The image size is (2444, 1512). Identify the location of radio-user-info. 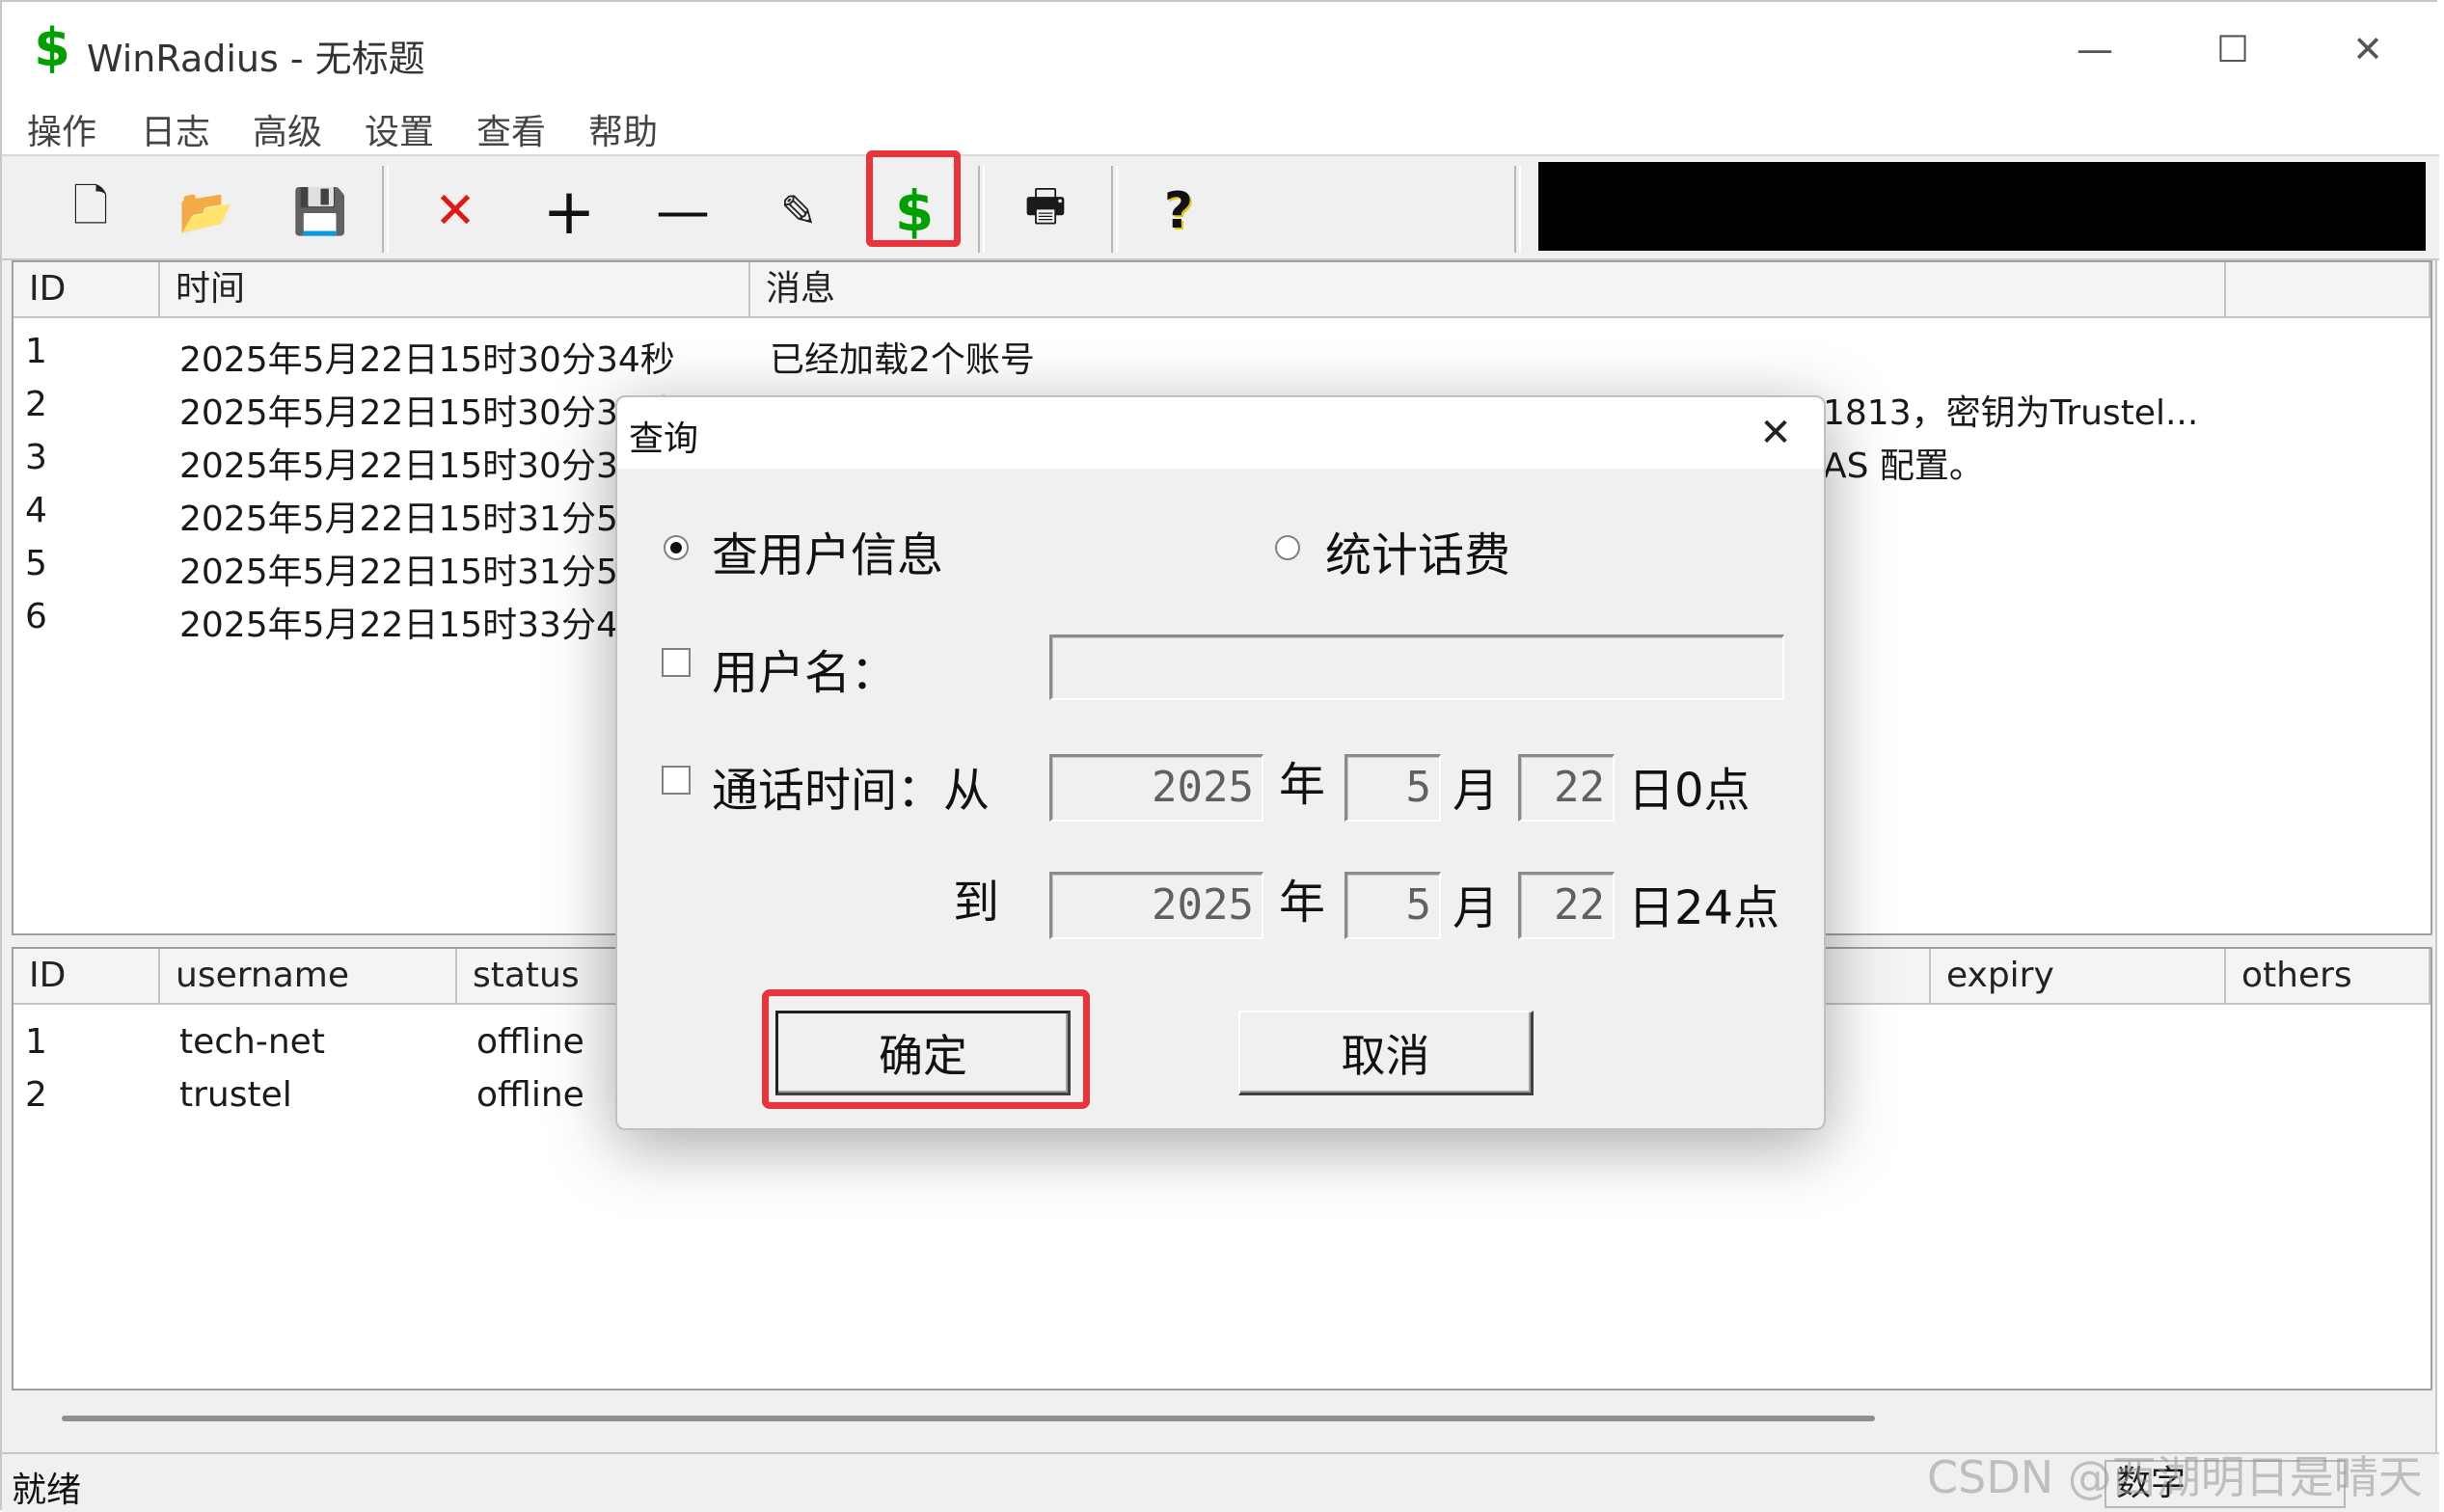
(676, 547).